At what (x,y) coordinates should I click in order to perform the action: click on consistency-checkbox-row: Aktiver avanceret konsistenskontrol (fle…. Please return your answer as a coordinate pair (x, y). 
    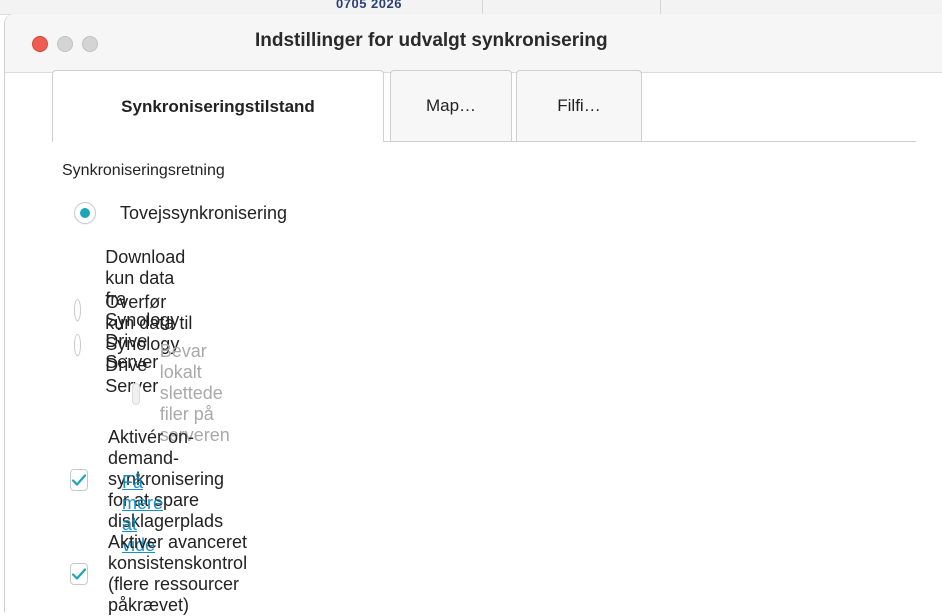
    Looking at the image, I should click on (160, 574).